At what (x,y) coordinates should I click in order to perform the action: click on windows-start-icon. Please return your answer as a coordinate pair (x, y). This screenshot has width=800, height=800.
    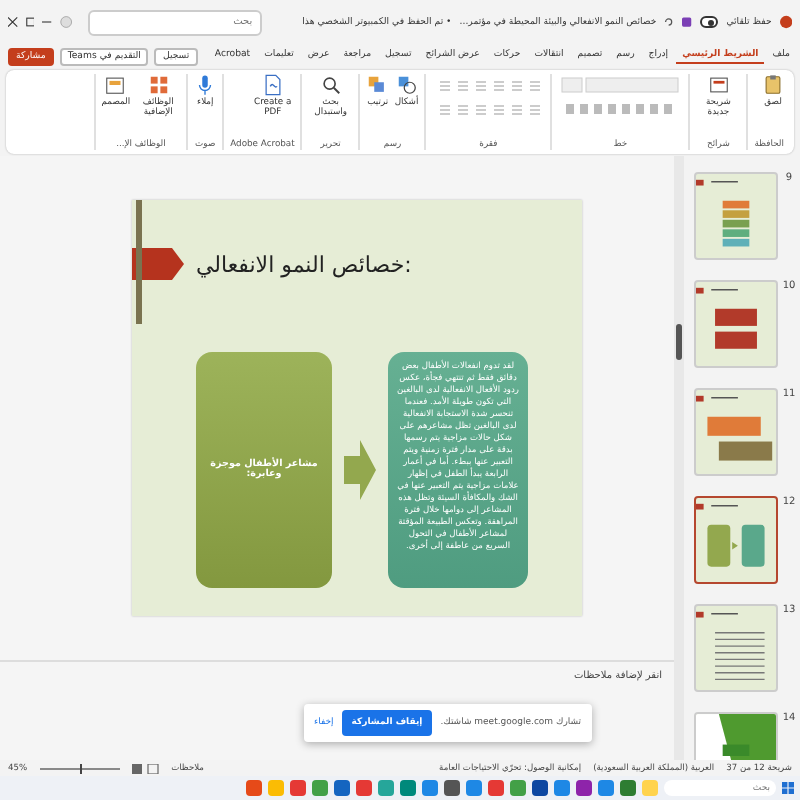
    Looking at the image, I should click on (788, 788).